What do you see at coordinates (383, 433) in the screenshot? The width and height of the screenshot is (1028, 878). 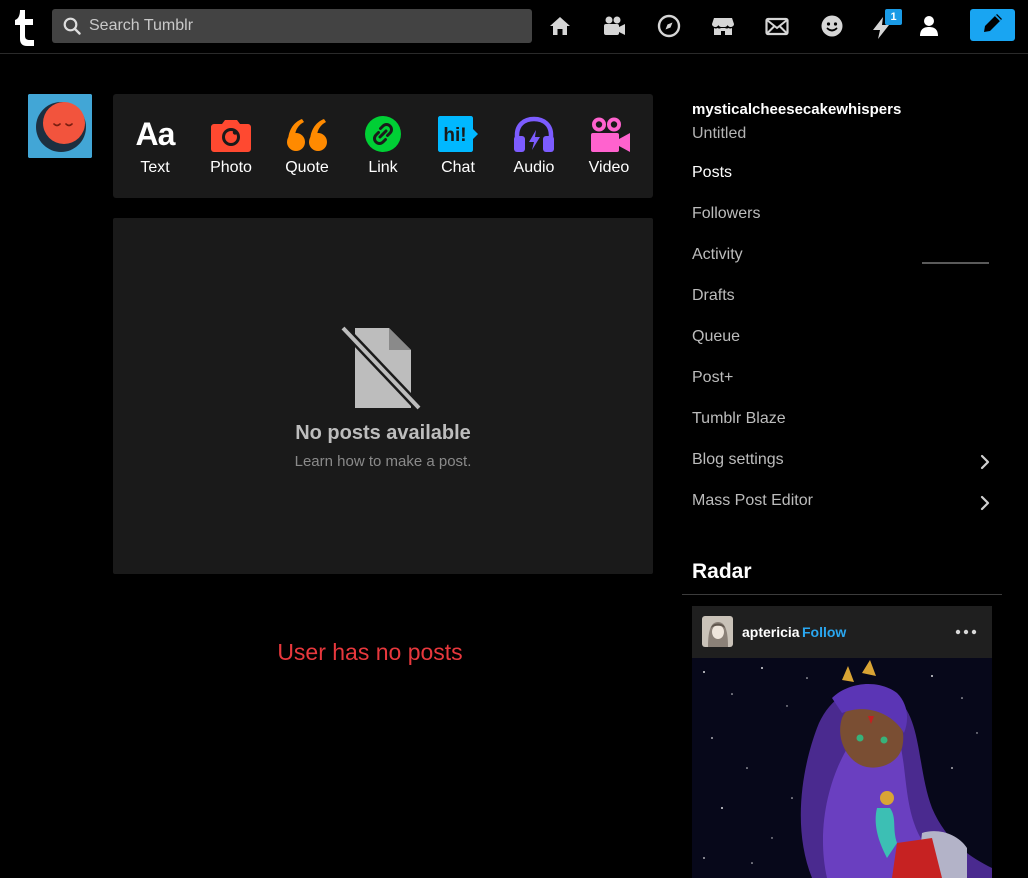 I see `empty-state-title: No posts available` at bounding box center [383, 433].